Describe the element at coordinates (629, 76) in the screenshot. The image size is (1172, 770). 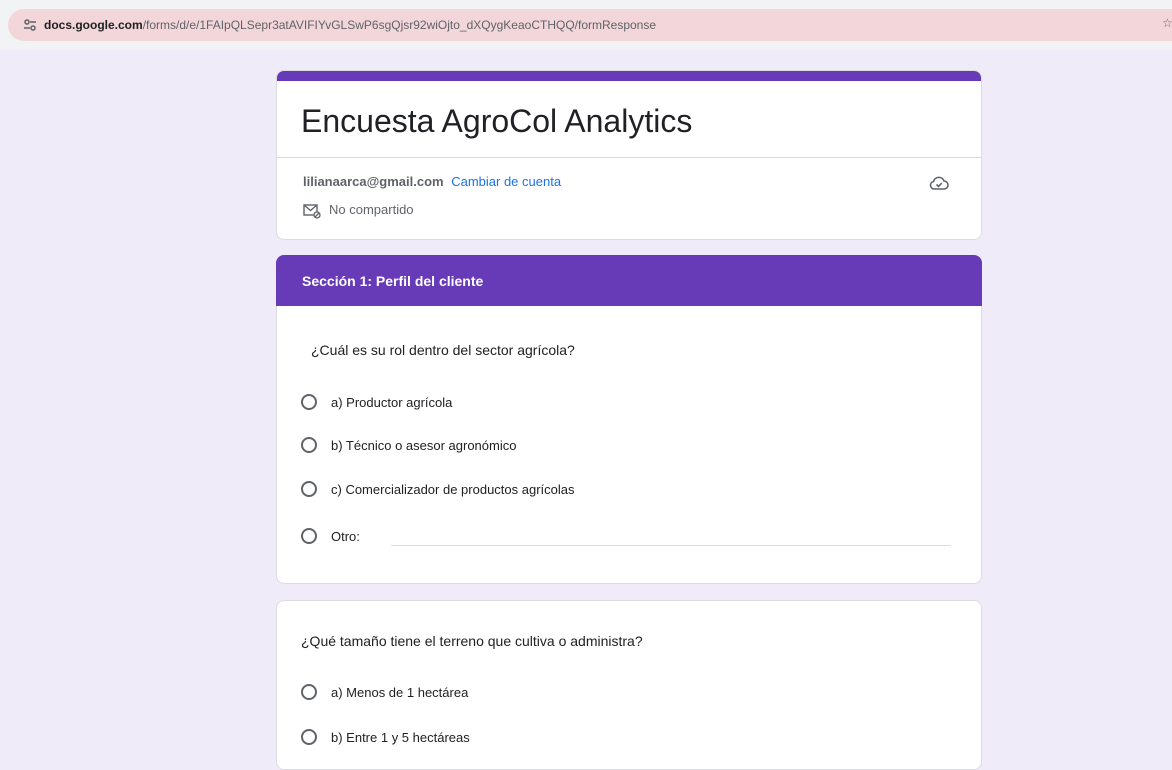
I see `title-accent-bar` at that location.